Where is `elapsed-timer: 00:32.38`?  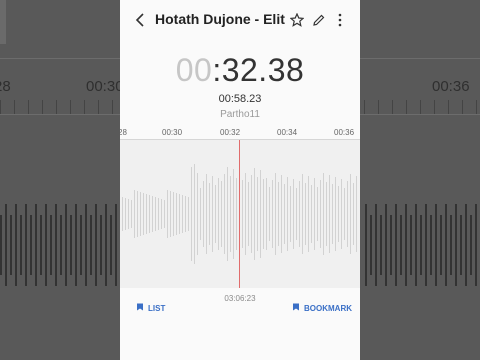 elapsed-timer: 00:32.38 is located at coordinates (240, 70).